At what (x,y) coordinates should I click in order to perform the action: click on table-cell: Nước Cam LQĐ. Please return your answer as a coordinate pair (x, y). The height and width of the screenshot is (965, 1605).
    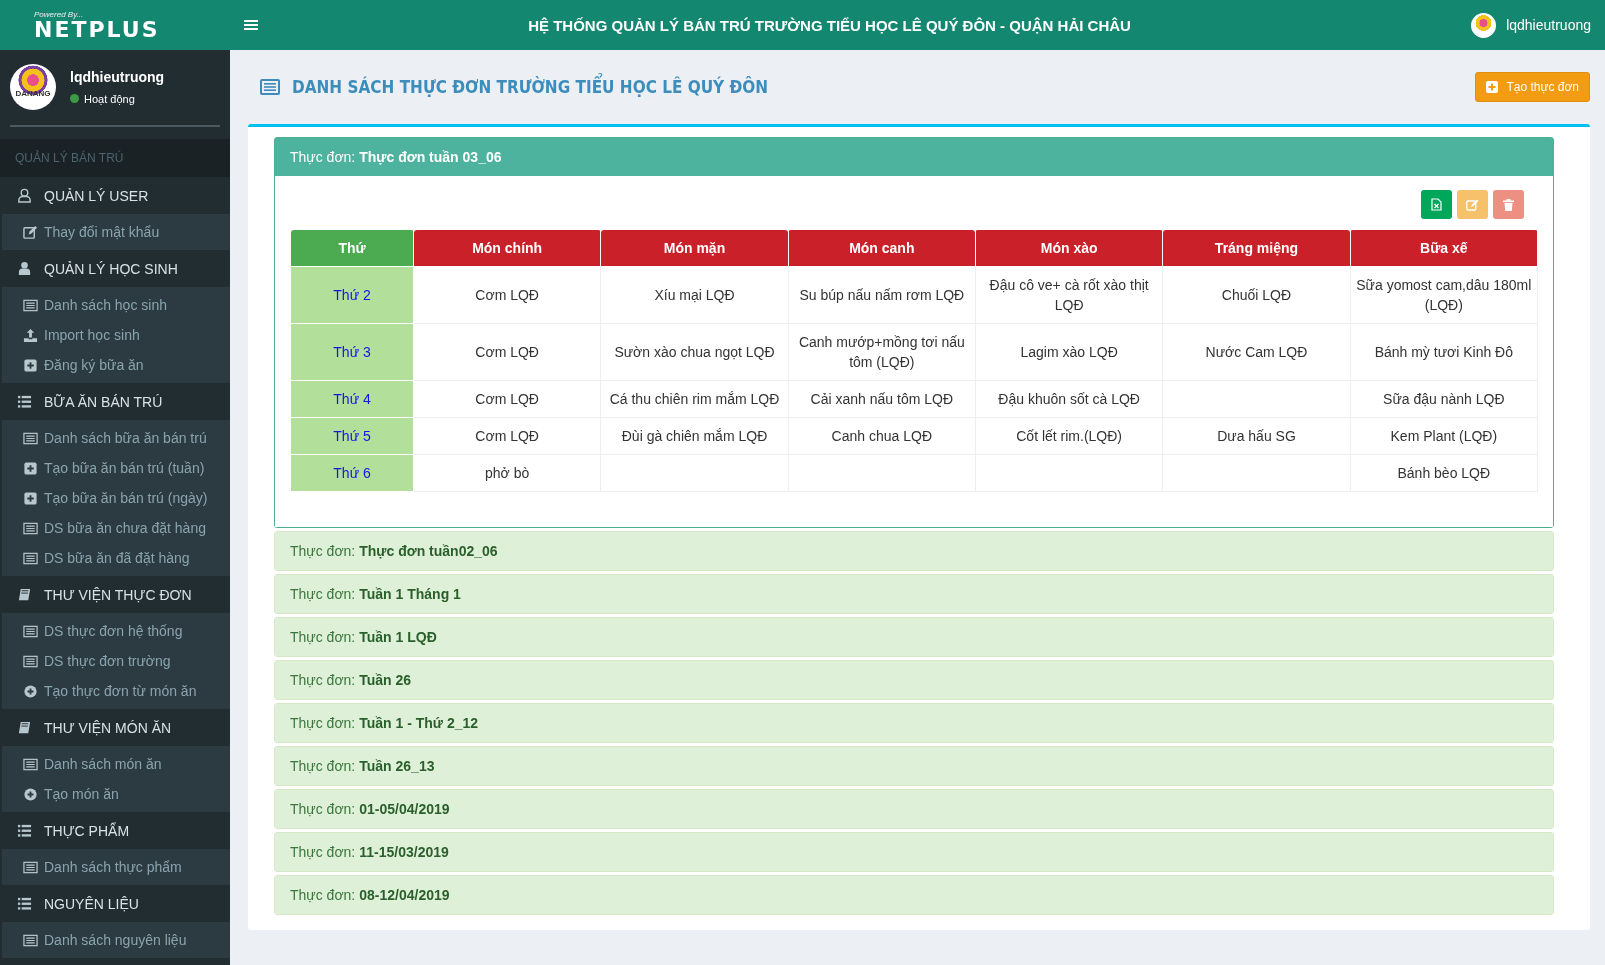
    Looking at the image, I should click on (1256, 352).